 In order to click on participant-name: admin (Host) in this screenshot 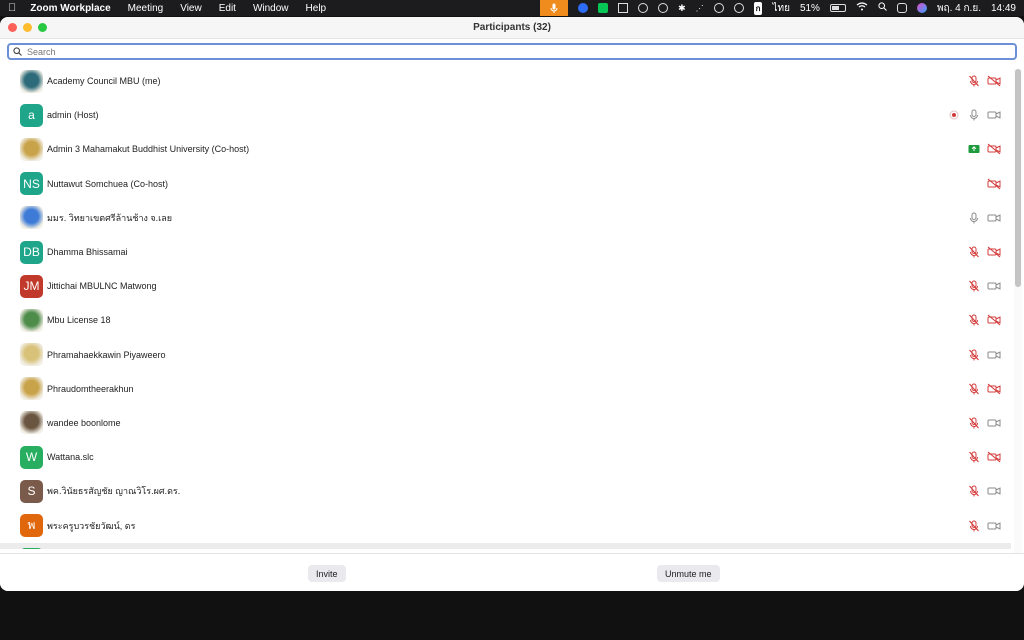, I will do `click(73, 115)`.